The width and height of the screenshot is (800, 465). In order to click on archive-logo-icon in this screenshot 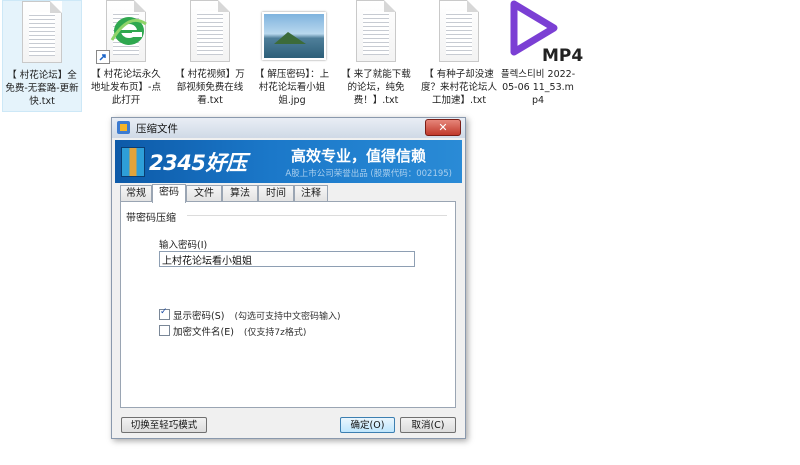, I will do `click(133, 162)`.